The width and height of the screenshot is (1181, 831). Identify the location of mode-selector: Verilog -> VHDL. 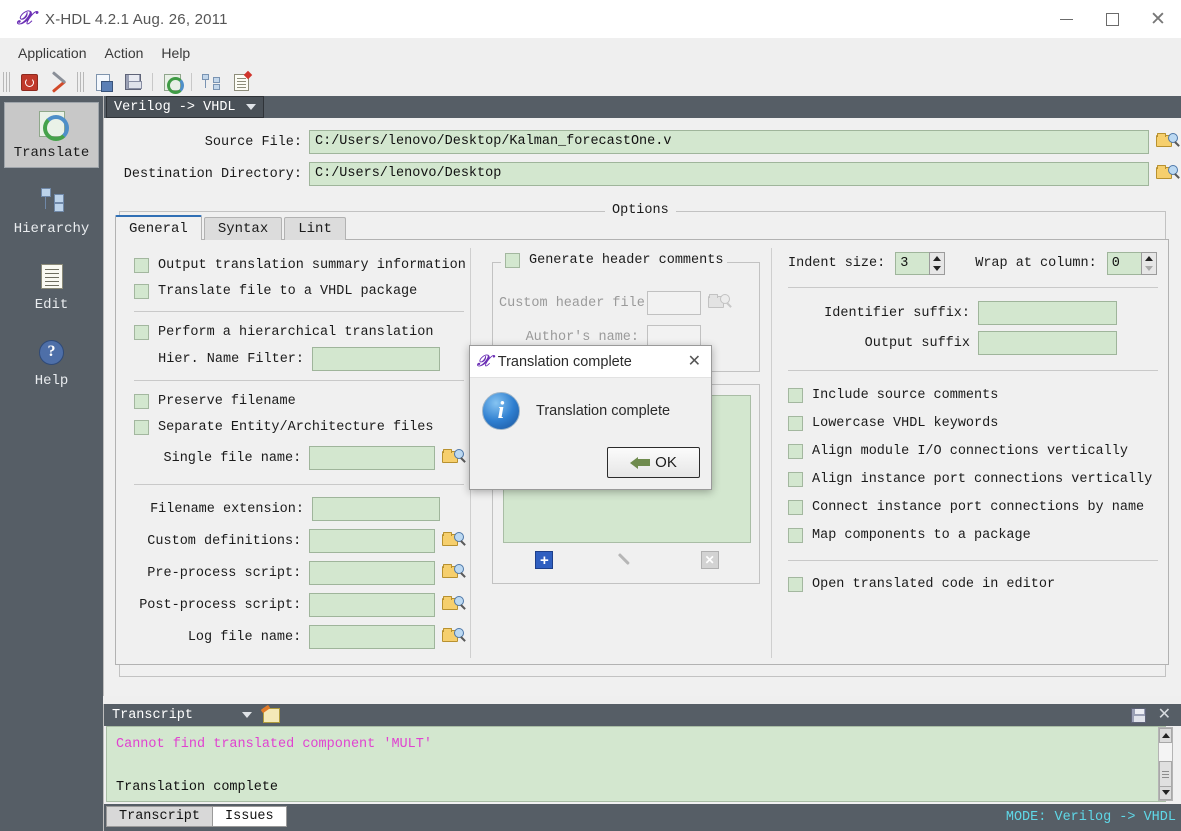
(185, 107).